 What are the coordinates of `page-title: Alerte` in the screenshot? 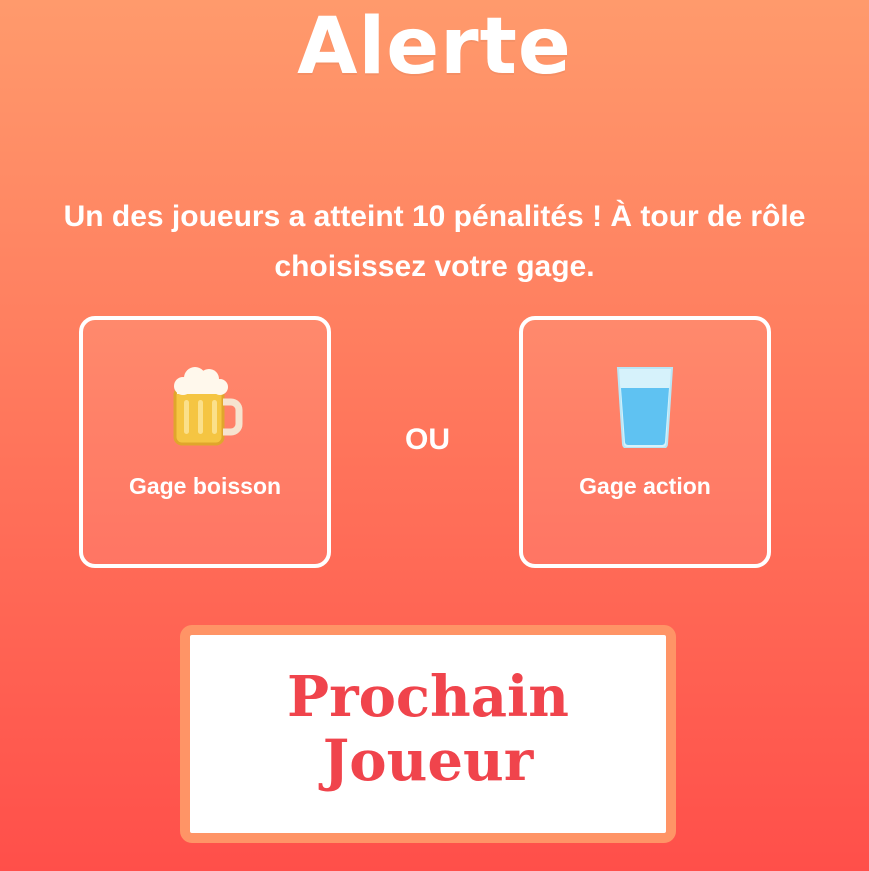 It's located at (434, 47).